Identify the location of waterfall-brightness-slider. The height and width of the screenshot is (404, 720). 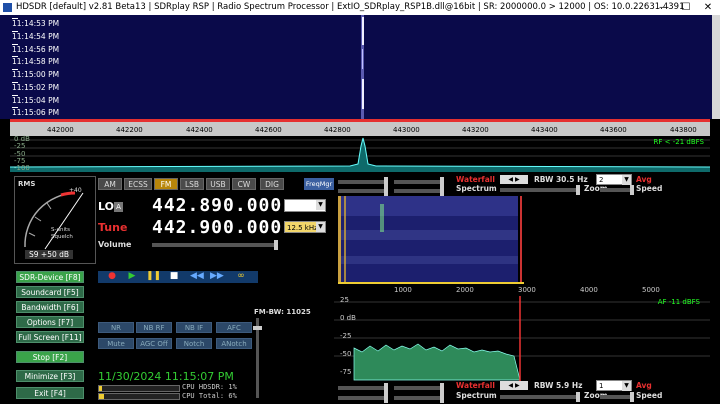
(363, 182).